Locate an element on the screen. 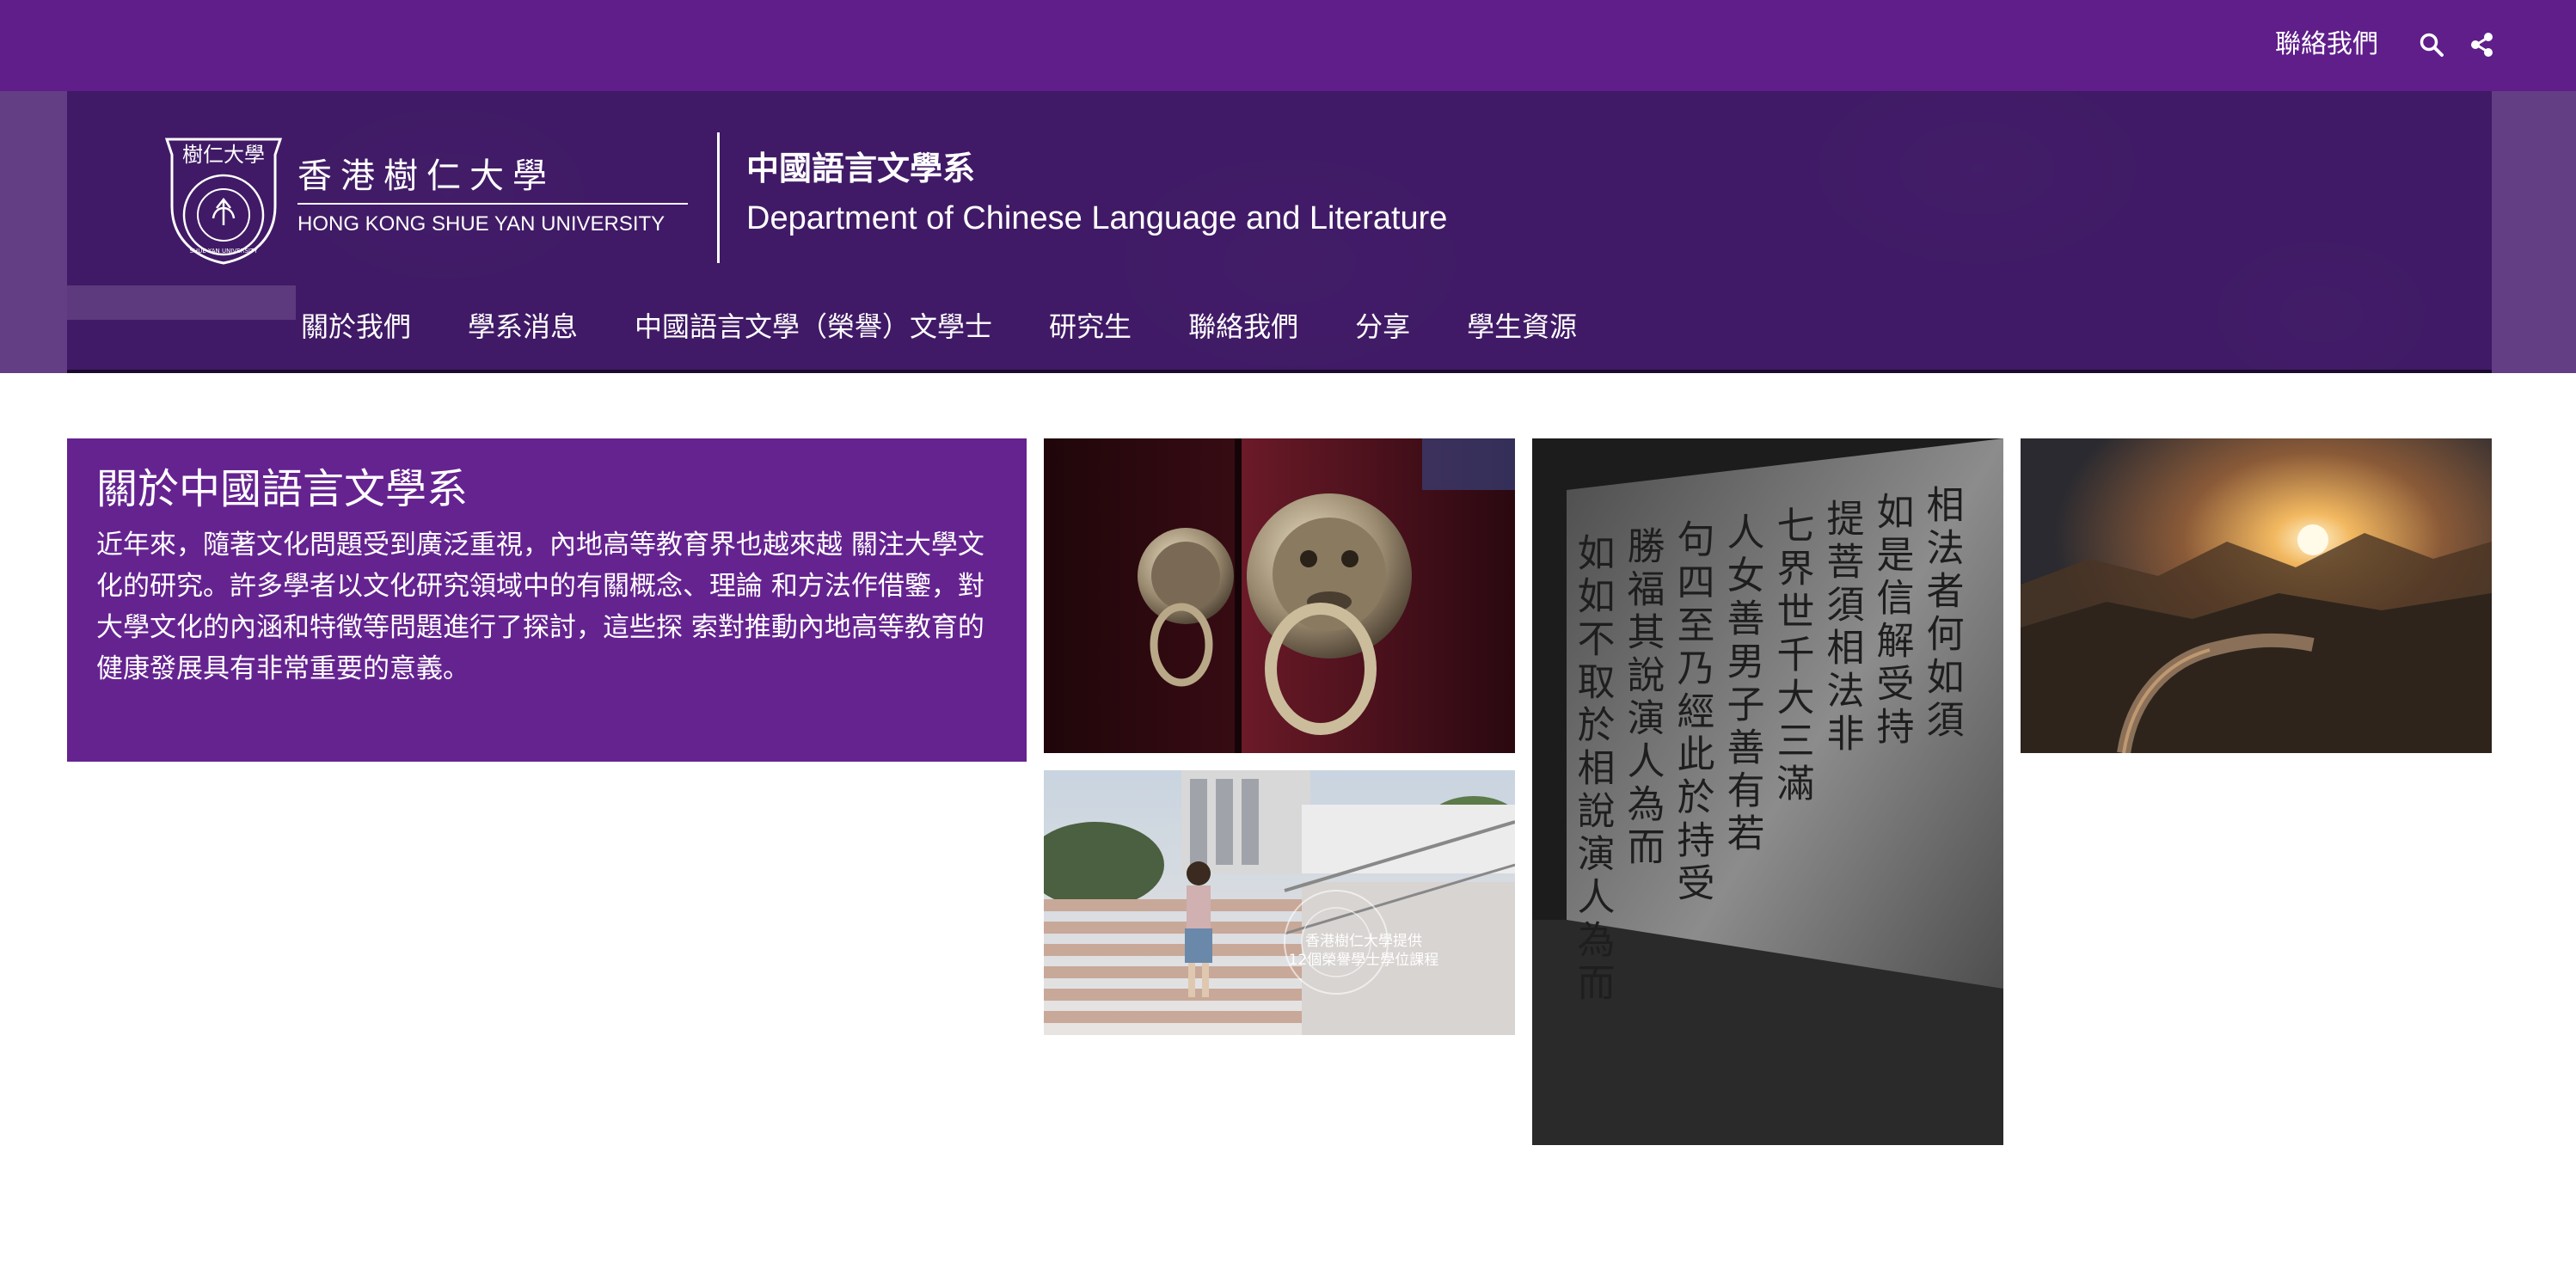 The height and width of the screenshot is (1262, 2576). university-name-en: HONG KONG SHUE YAN UNIVERSITY is located at coordinates (481, 224).